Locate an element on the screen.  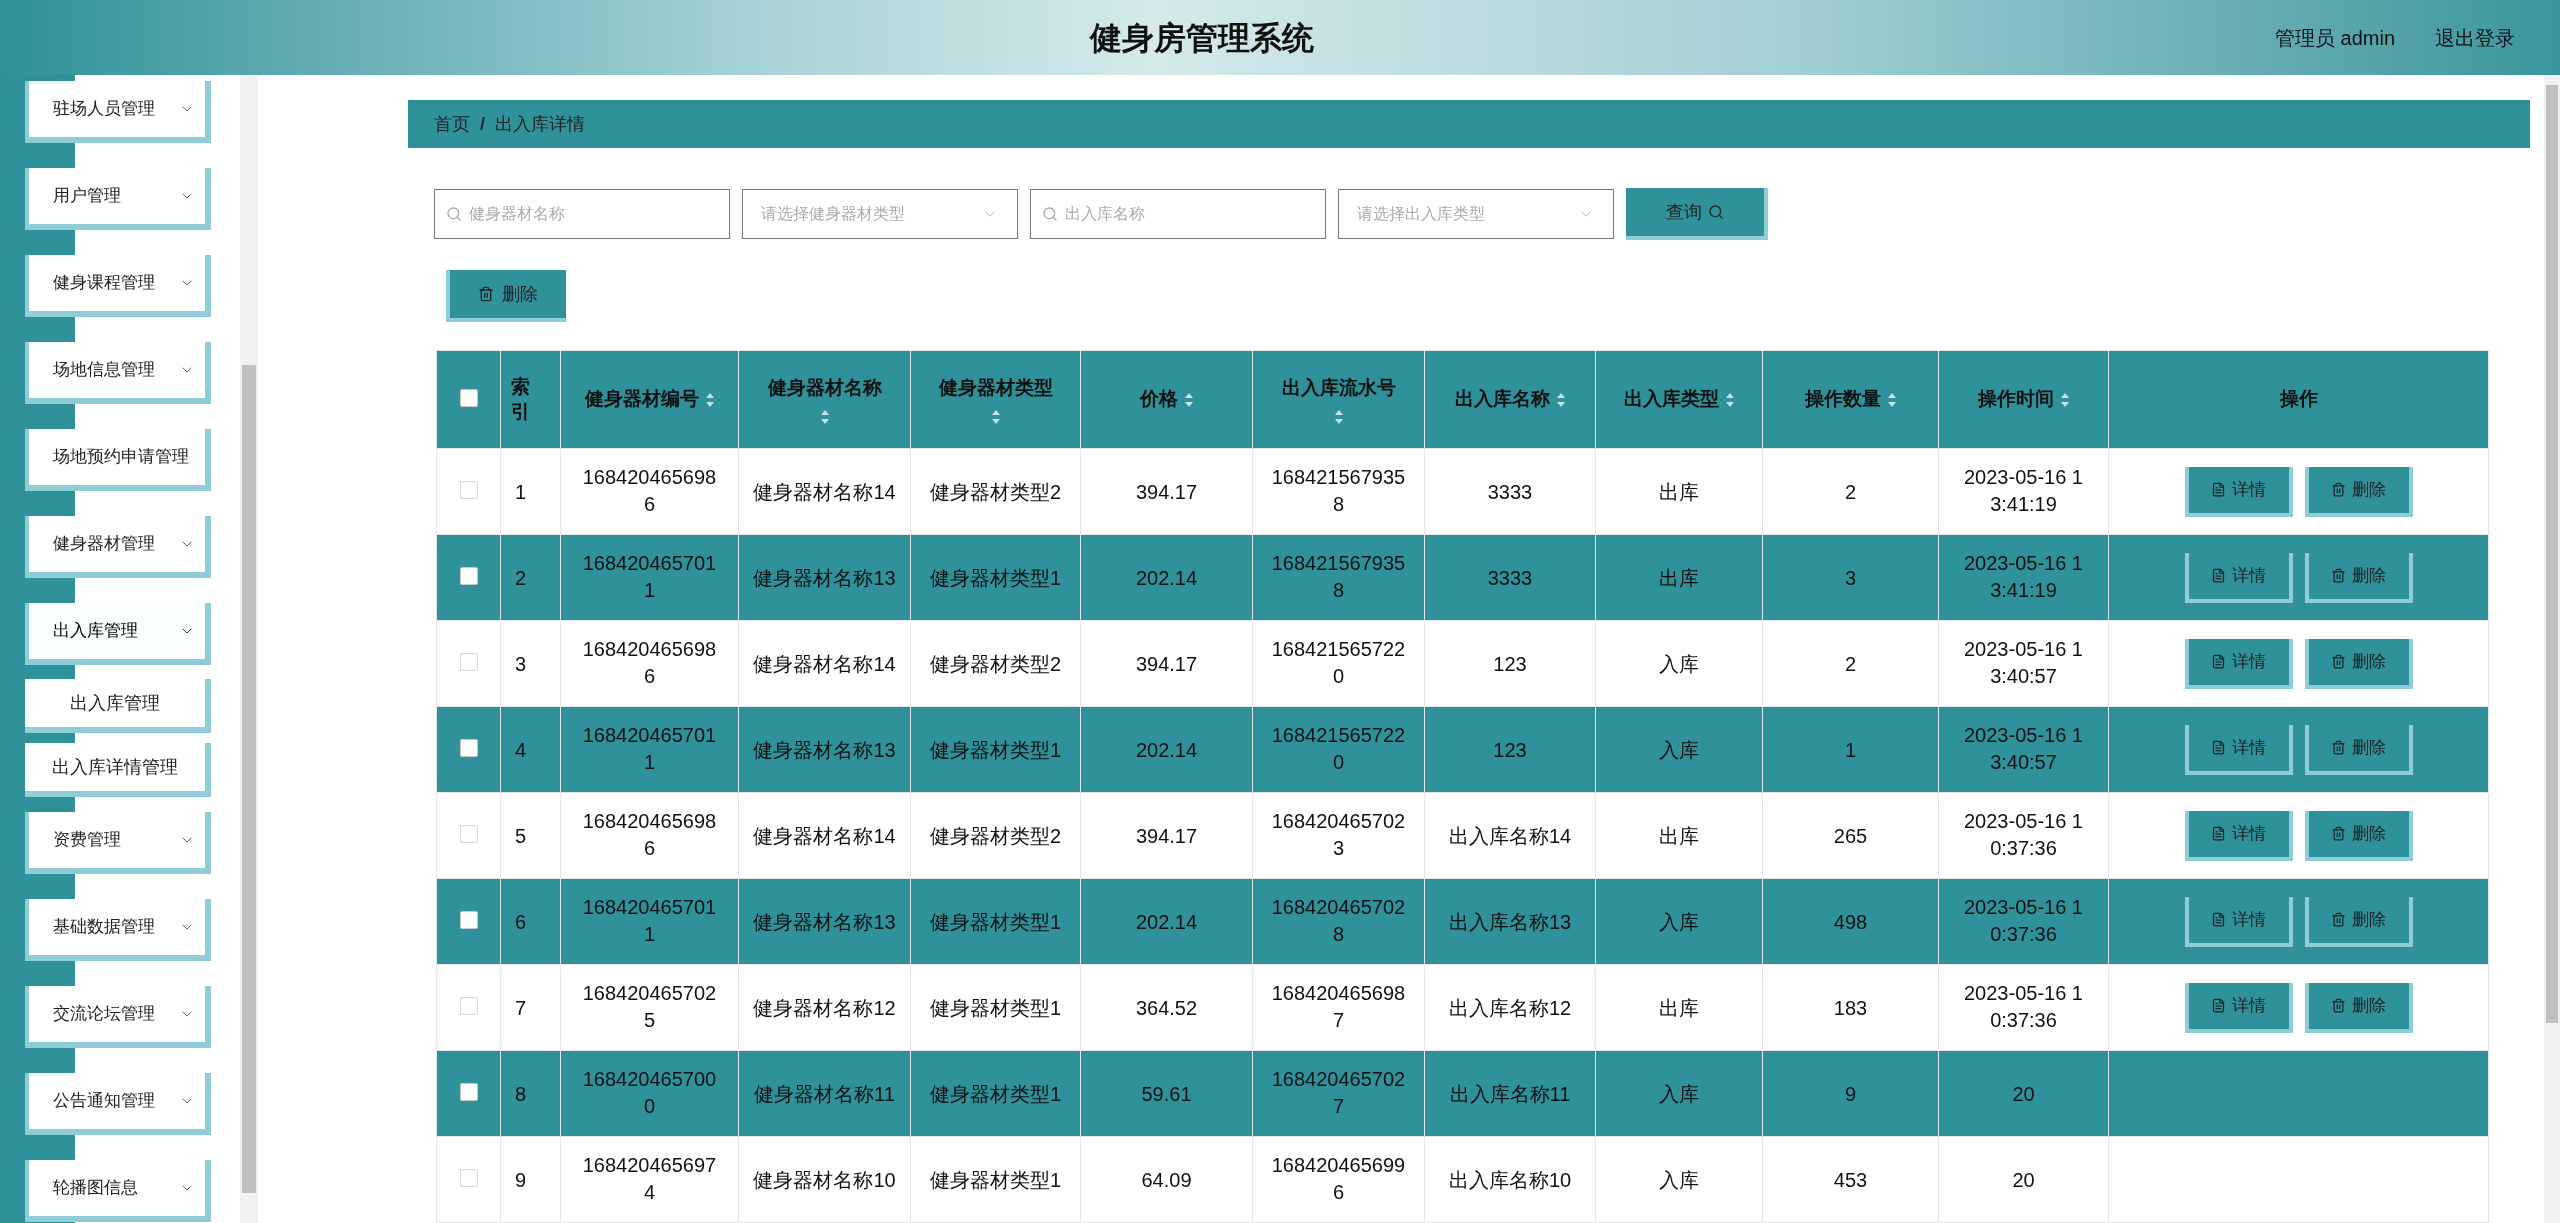
app-title: 健身房管理系统 is located at coordinates (1202, 38).